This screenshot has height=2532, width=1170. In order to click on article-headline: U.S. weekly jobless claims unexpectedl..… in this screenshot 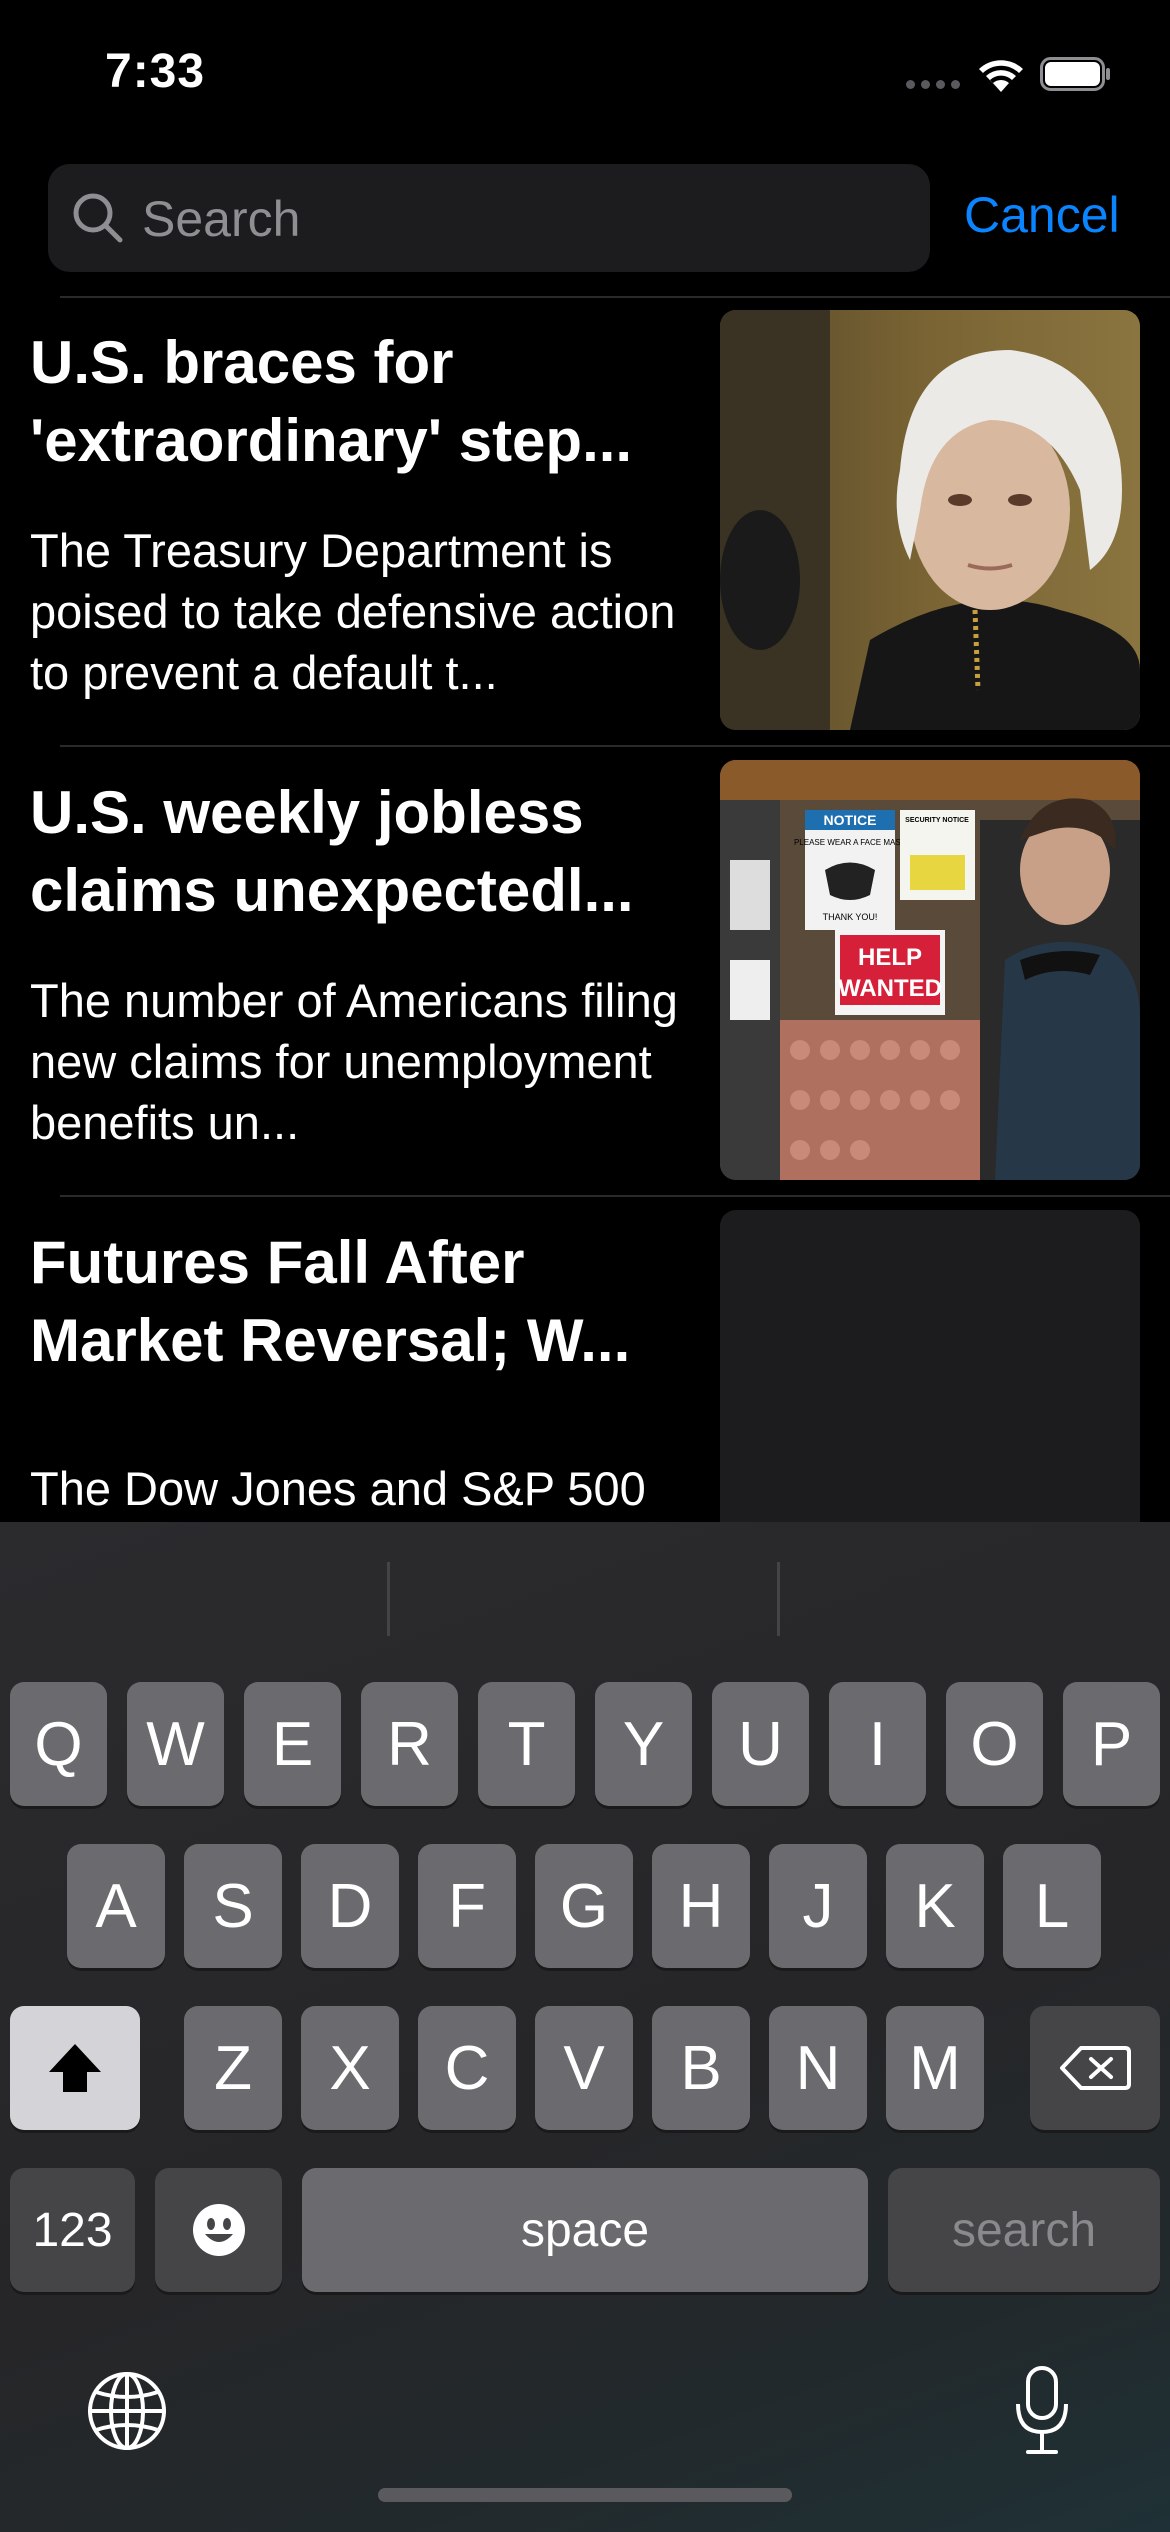, I will do `click(332, 851)`.